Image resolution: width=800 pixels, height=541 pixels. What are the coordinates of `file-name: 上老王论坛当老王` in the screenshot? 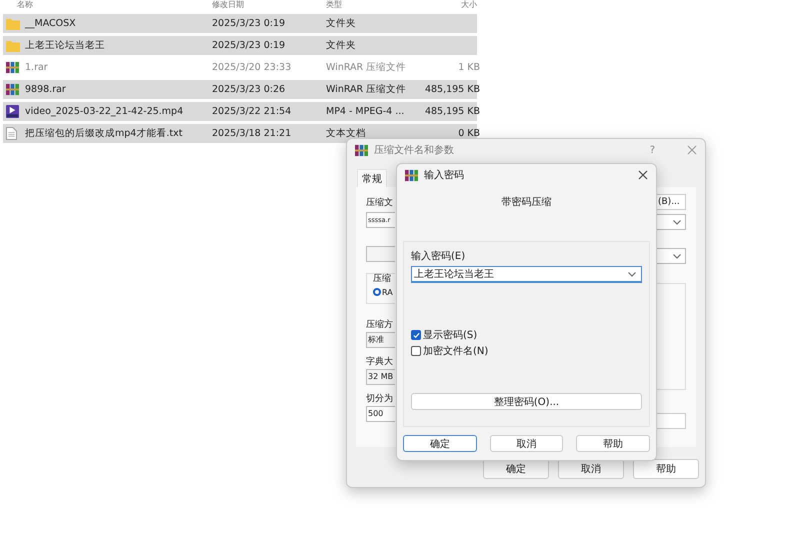 It's located at (65, 45).